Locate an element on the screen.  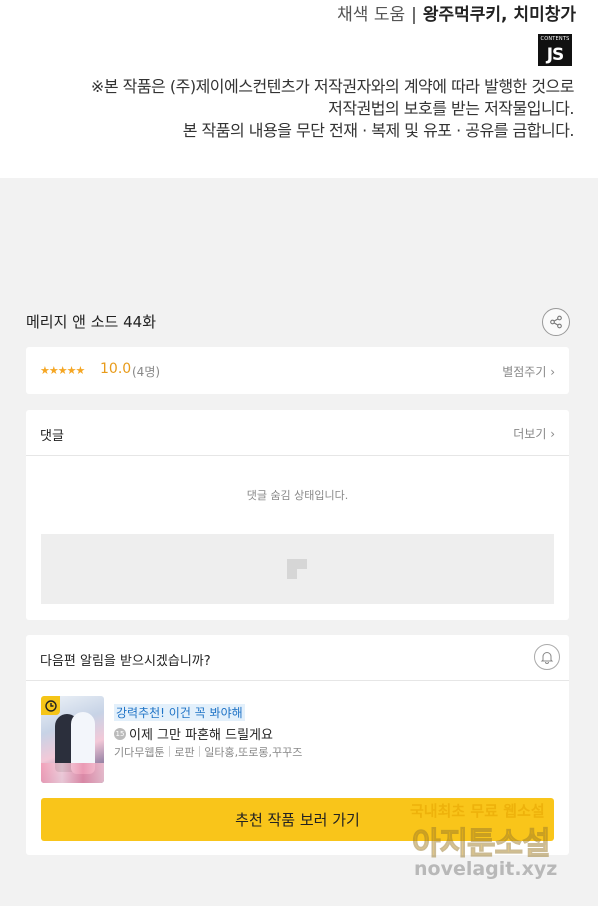
rating-stars: ★★★★★ is located at coordinates (62, 370).